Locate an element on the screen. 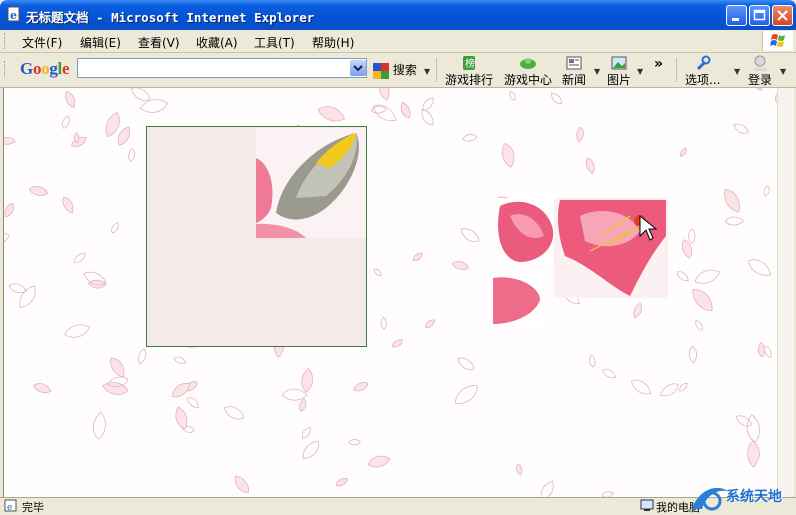  menu-grip is located at coordinates (6, 41).